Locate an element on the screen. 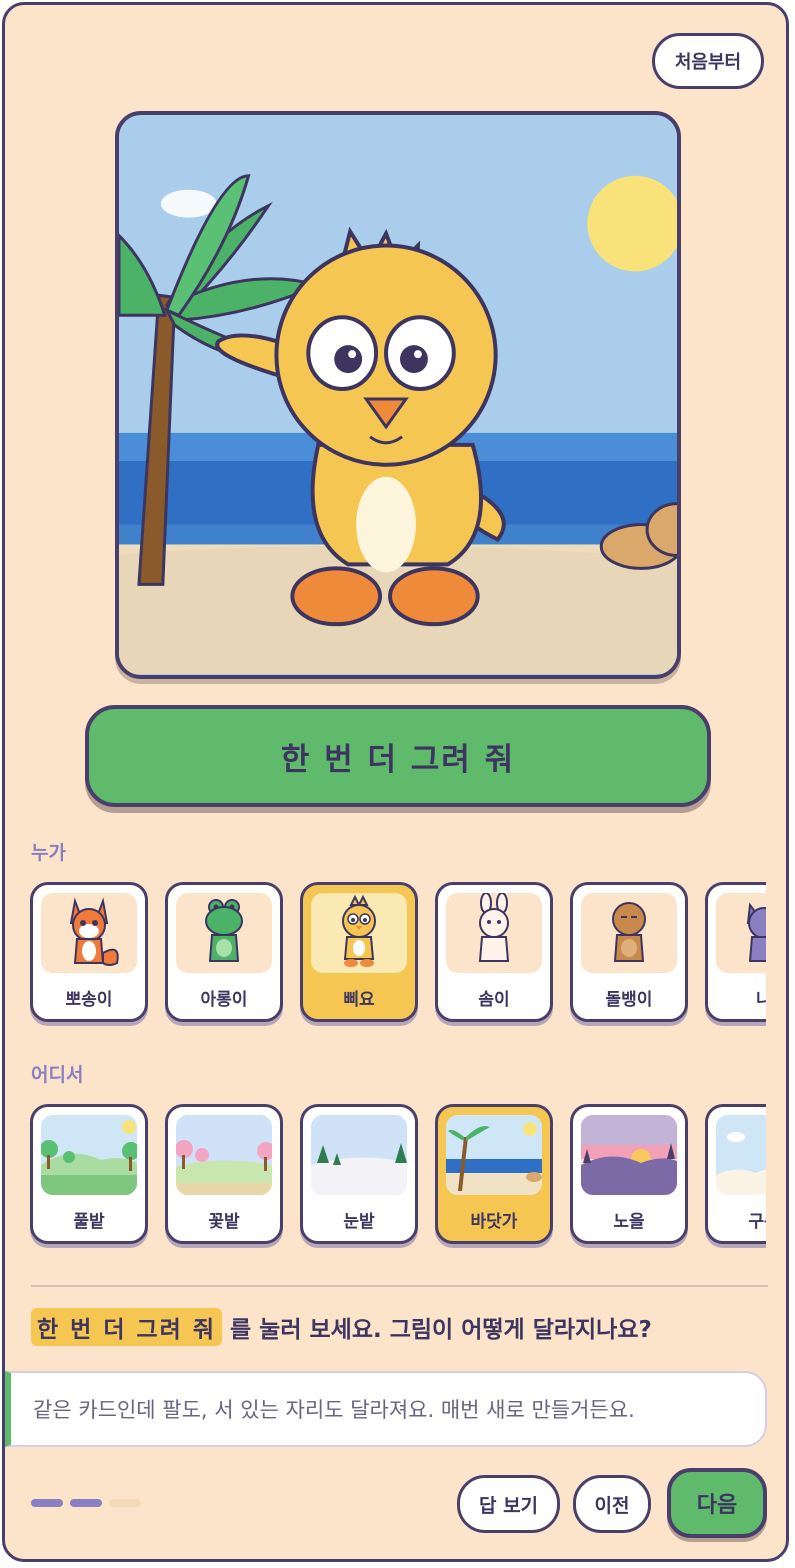 The width and height of the screenshot is (795, 1568). chick-icon is located at coordinates (359, 933).